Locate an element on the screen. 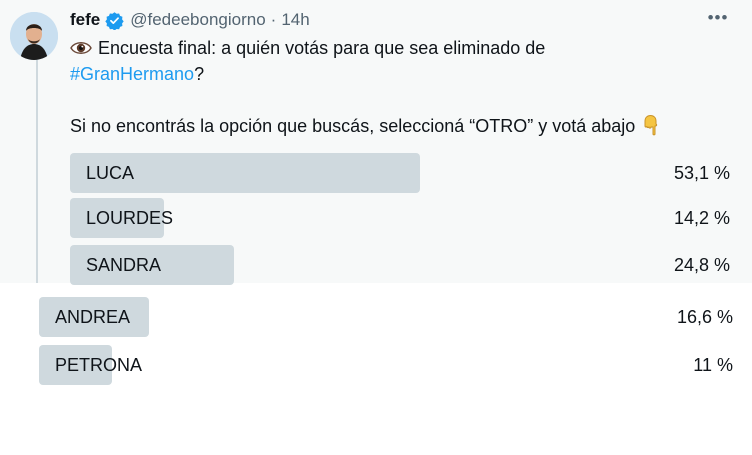 The image size is (752, 455). avatar is located at coordinates (34, 36).